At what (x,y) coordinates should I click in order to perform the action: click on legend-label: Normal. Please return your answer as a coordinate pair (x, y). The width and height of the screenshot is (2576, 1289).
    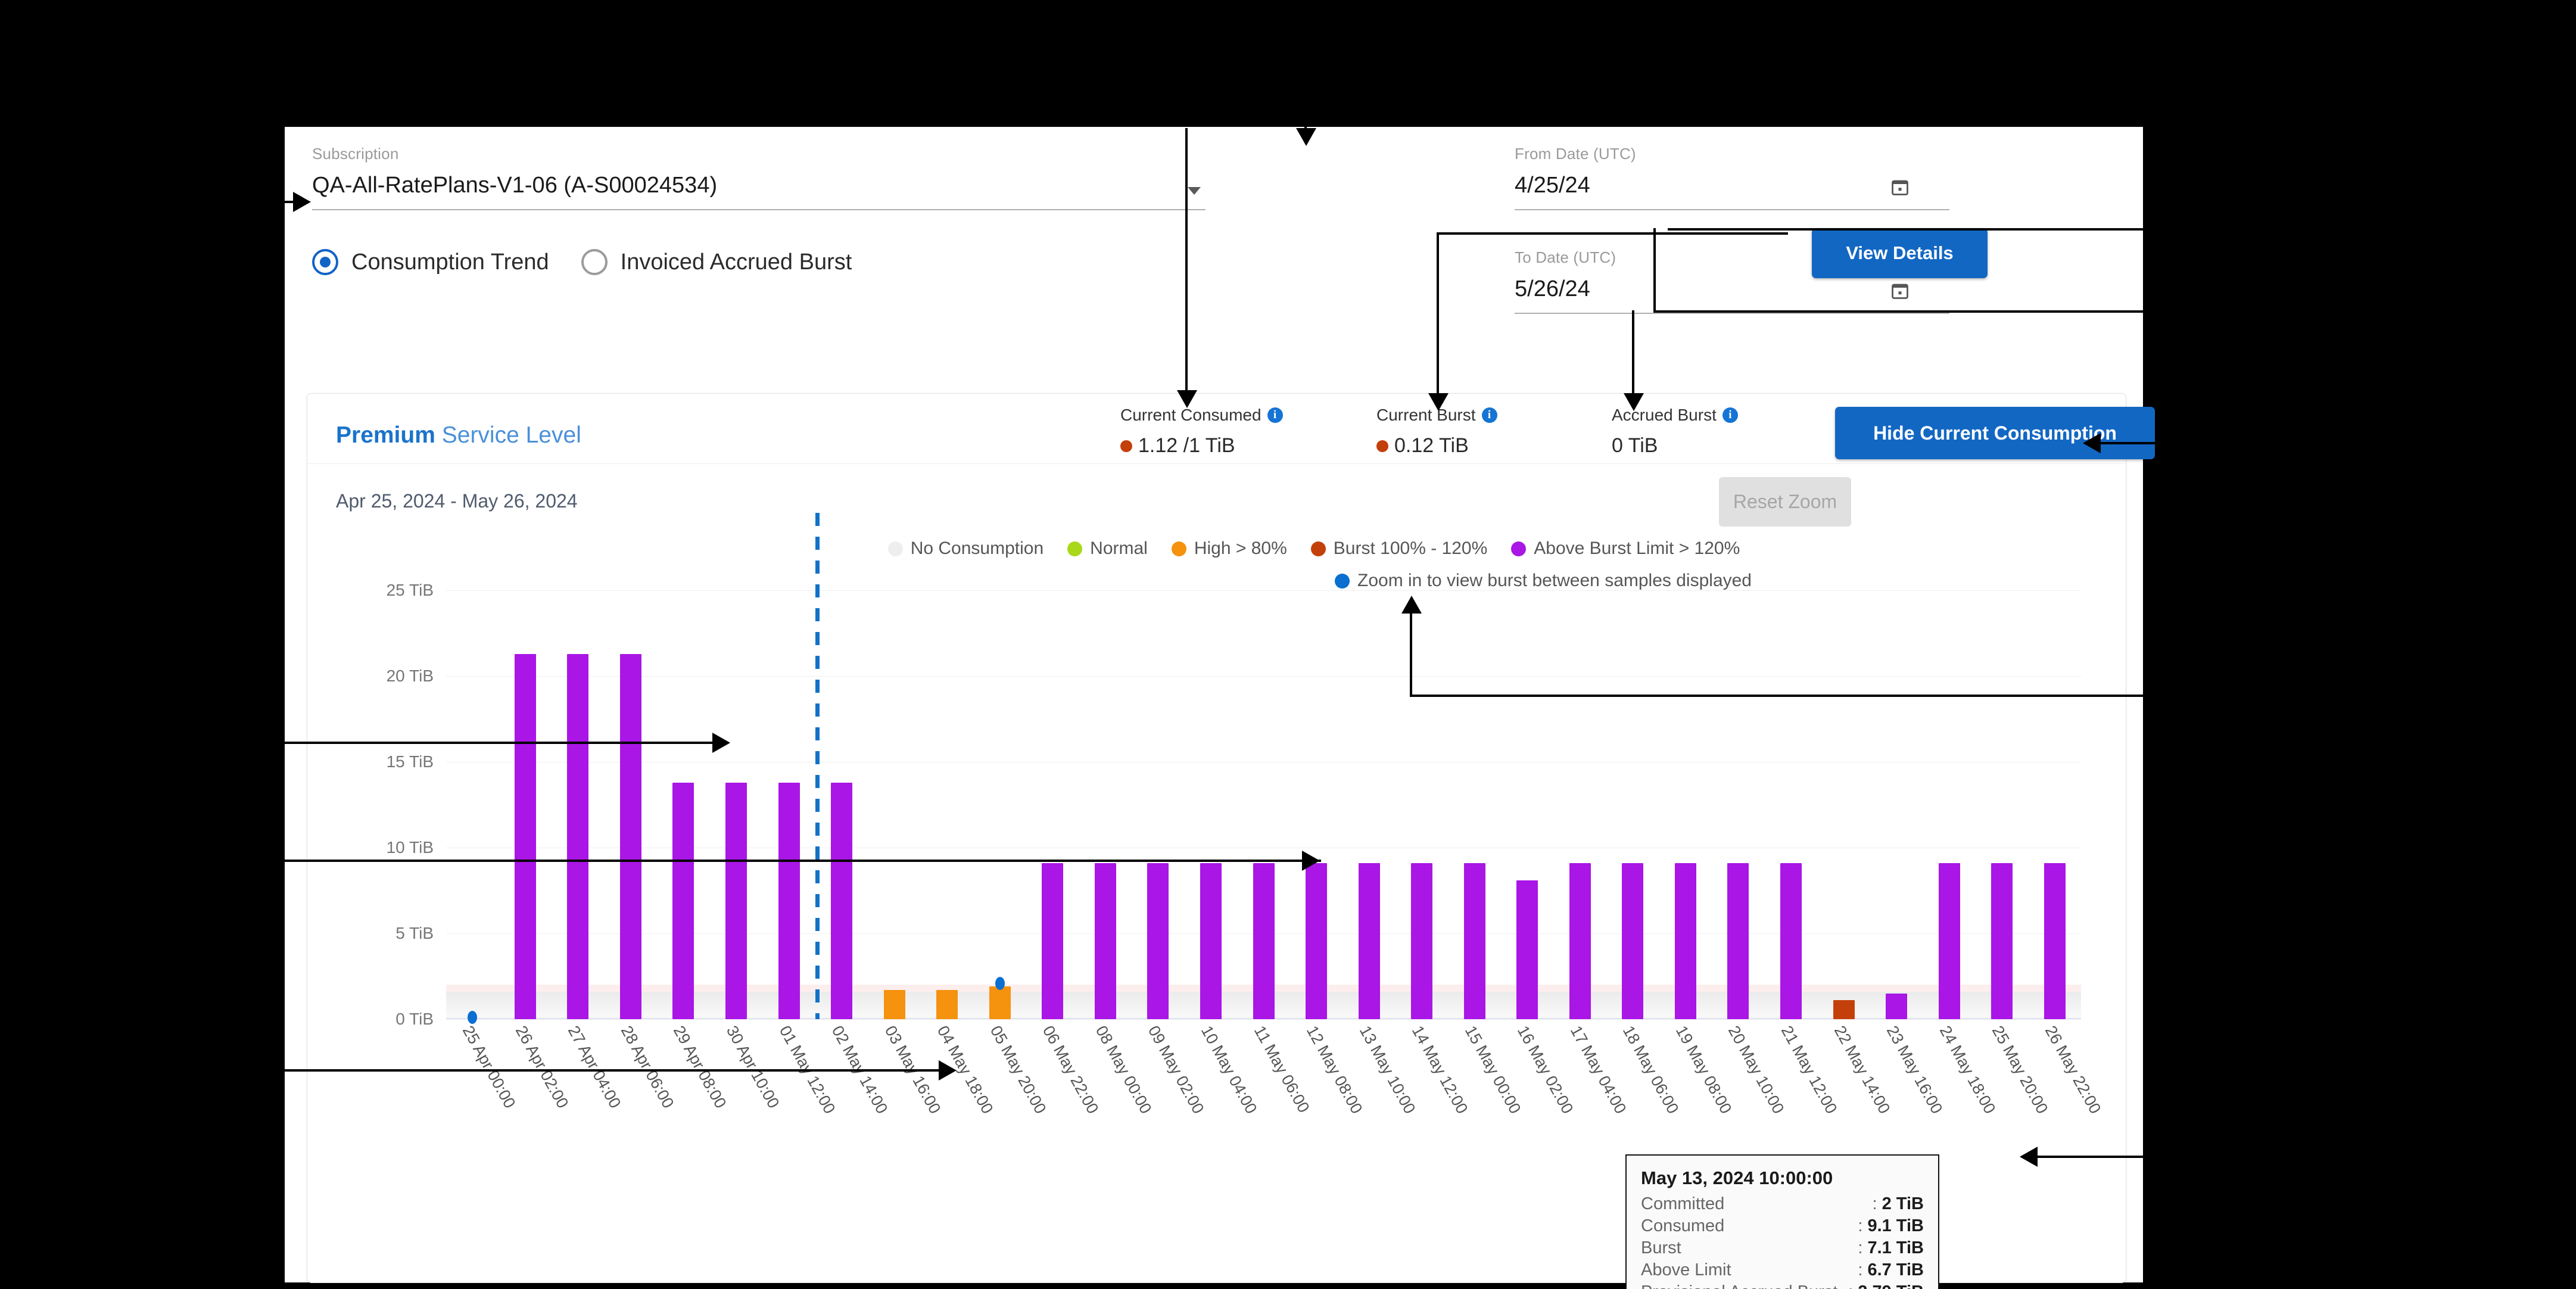
    Looking at the image, I should click on (1119, 548).